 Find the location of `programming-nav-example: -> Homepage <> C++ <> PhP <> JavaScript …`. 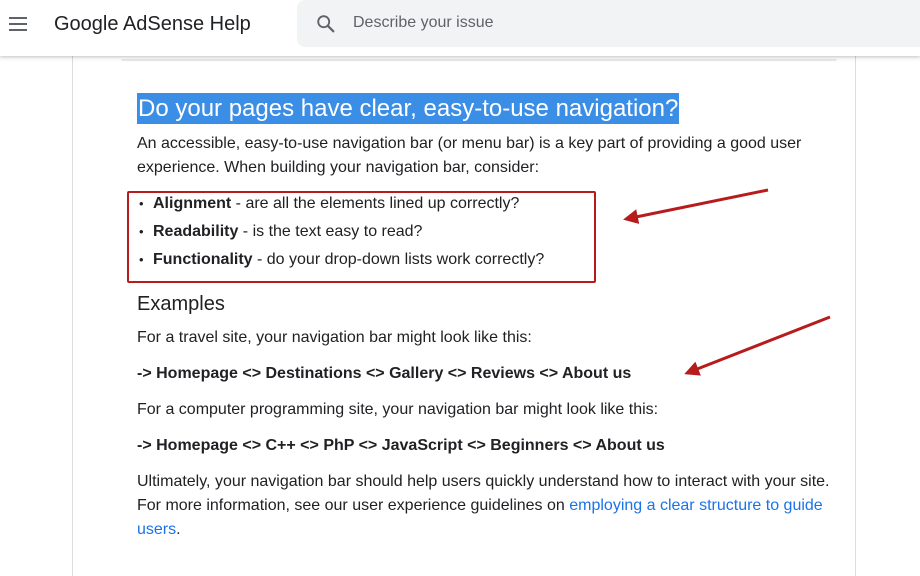

programming-nav-example: -> Homepage <> C++ <> PhP <> JavaScript … is located at coordinates (401, 445).